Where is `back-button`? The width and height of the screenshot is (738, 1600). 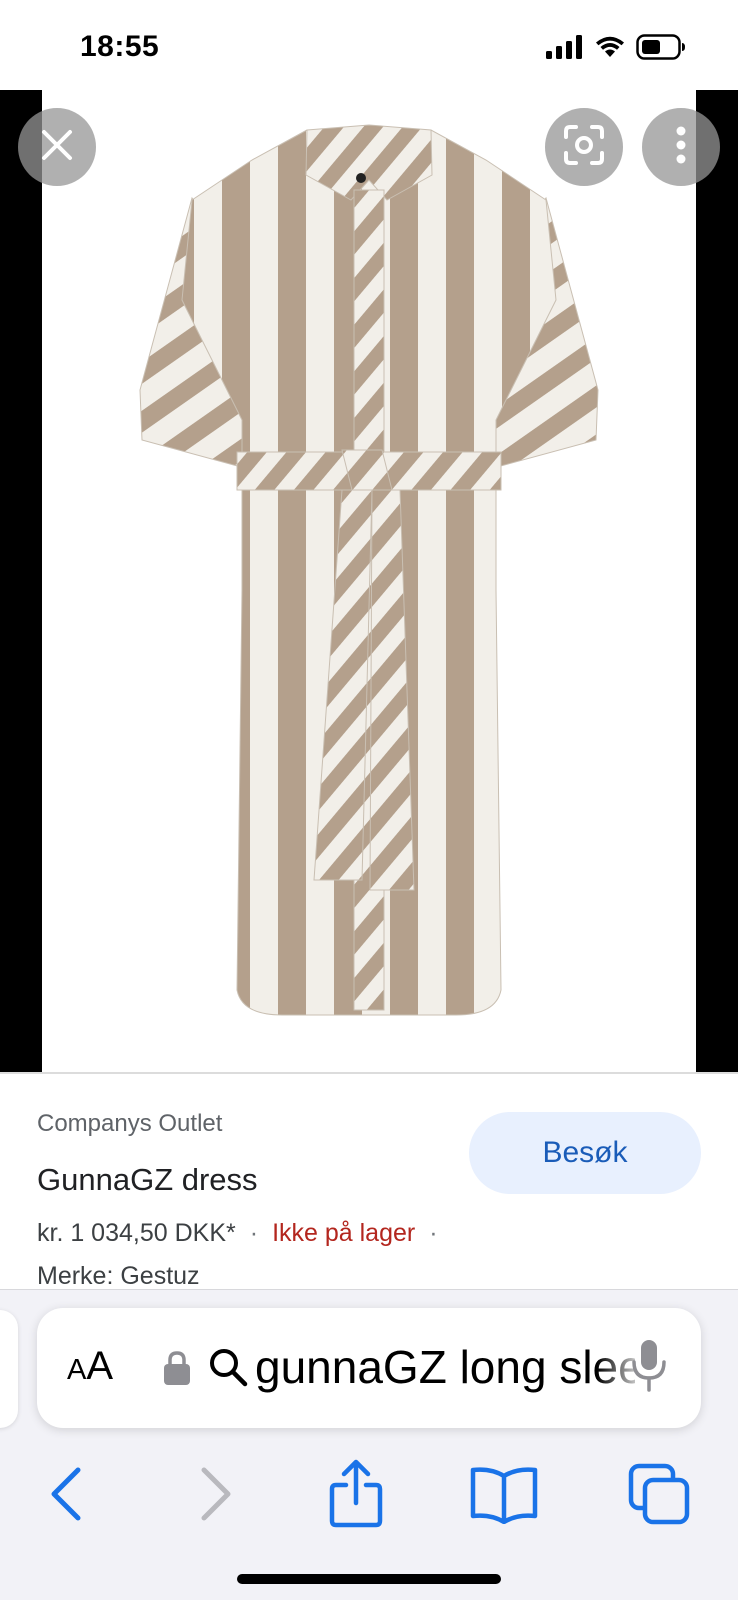
back-button is located at coordinates (66, 1496).